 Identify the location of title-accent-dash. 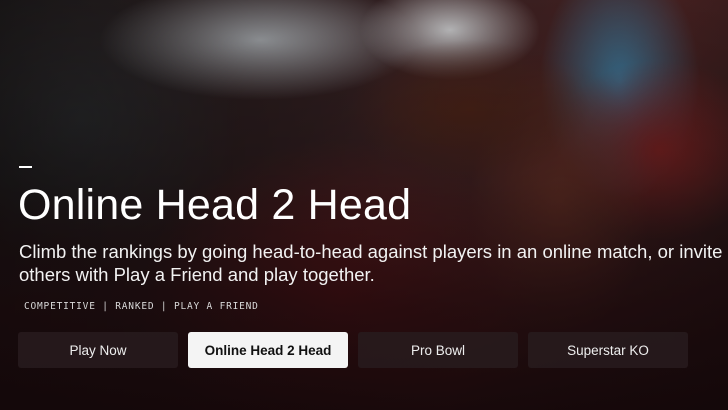
(25, 167).